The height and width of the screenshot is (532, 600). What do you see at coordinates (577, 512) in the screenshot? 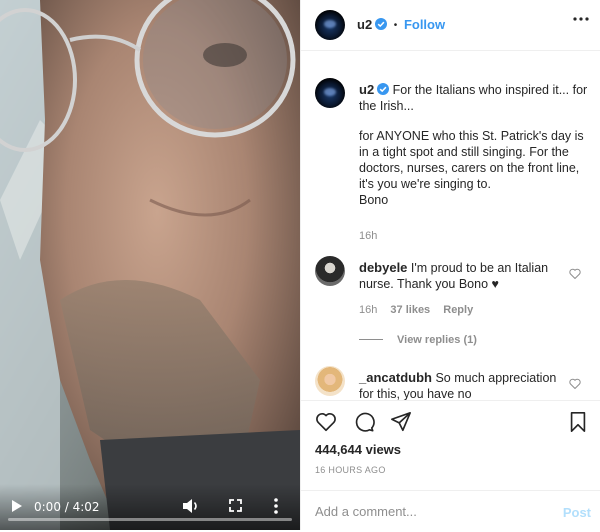
I see `post-comment-button: Post` at bounding box center [577, 512].